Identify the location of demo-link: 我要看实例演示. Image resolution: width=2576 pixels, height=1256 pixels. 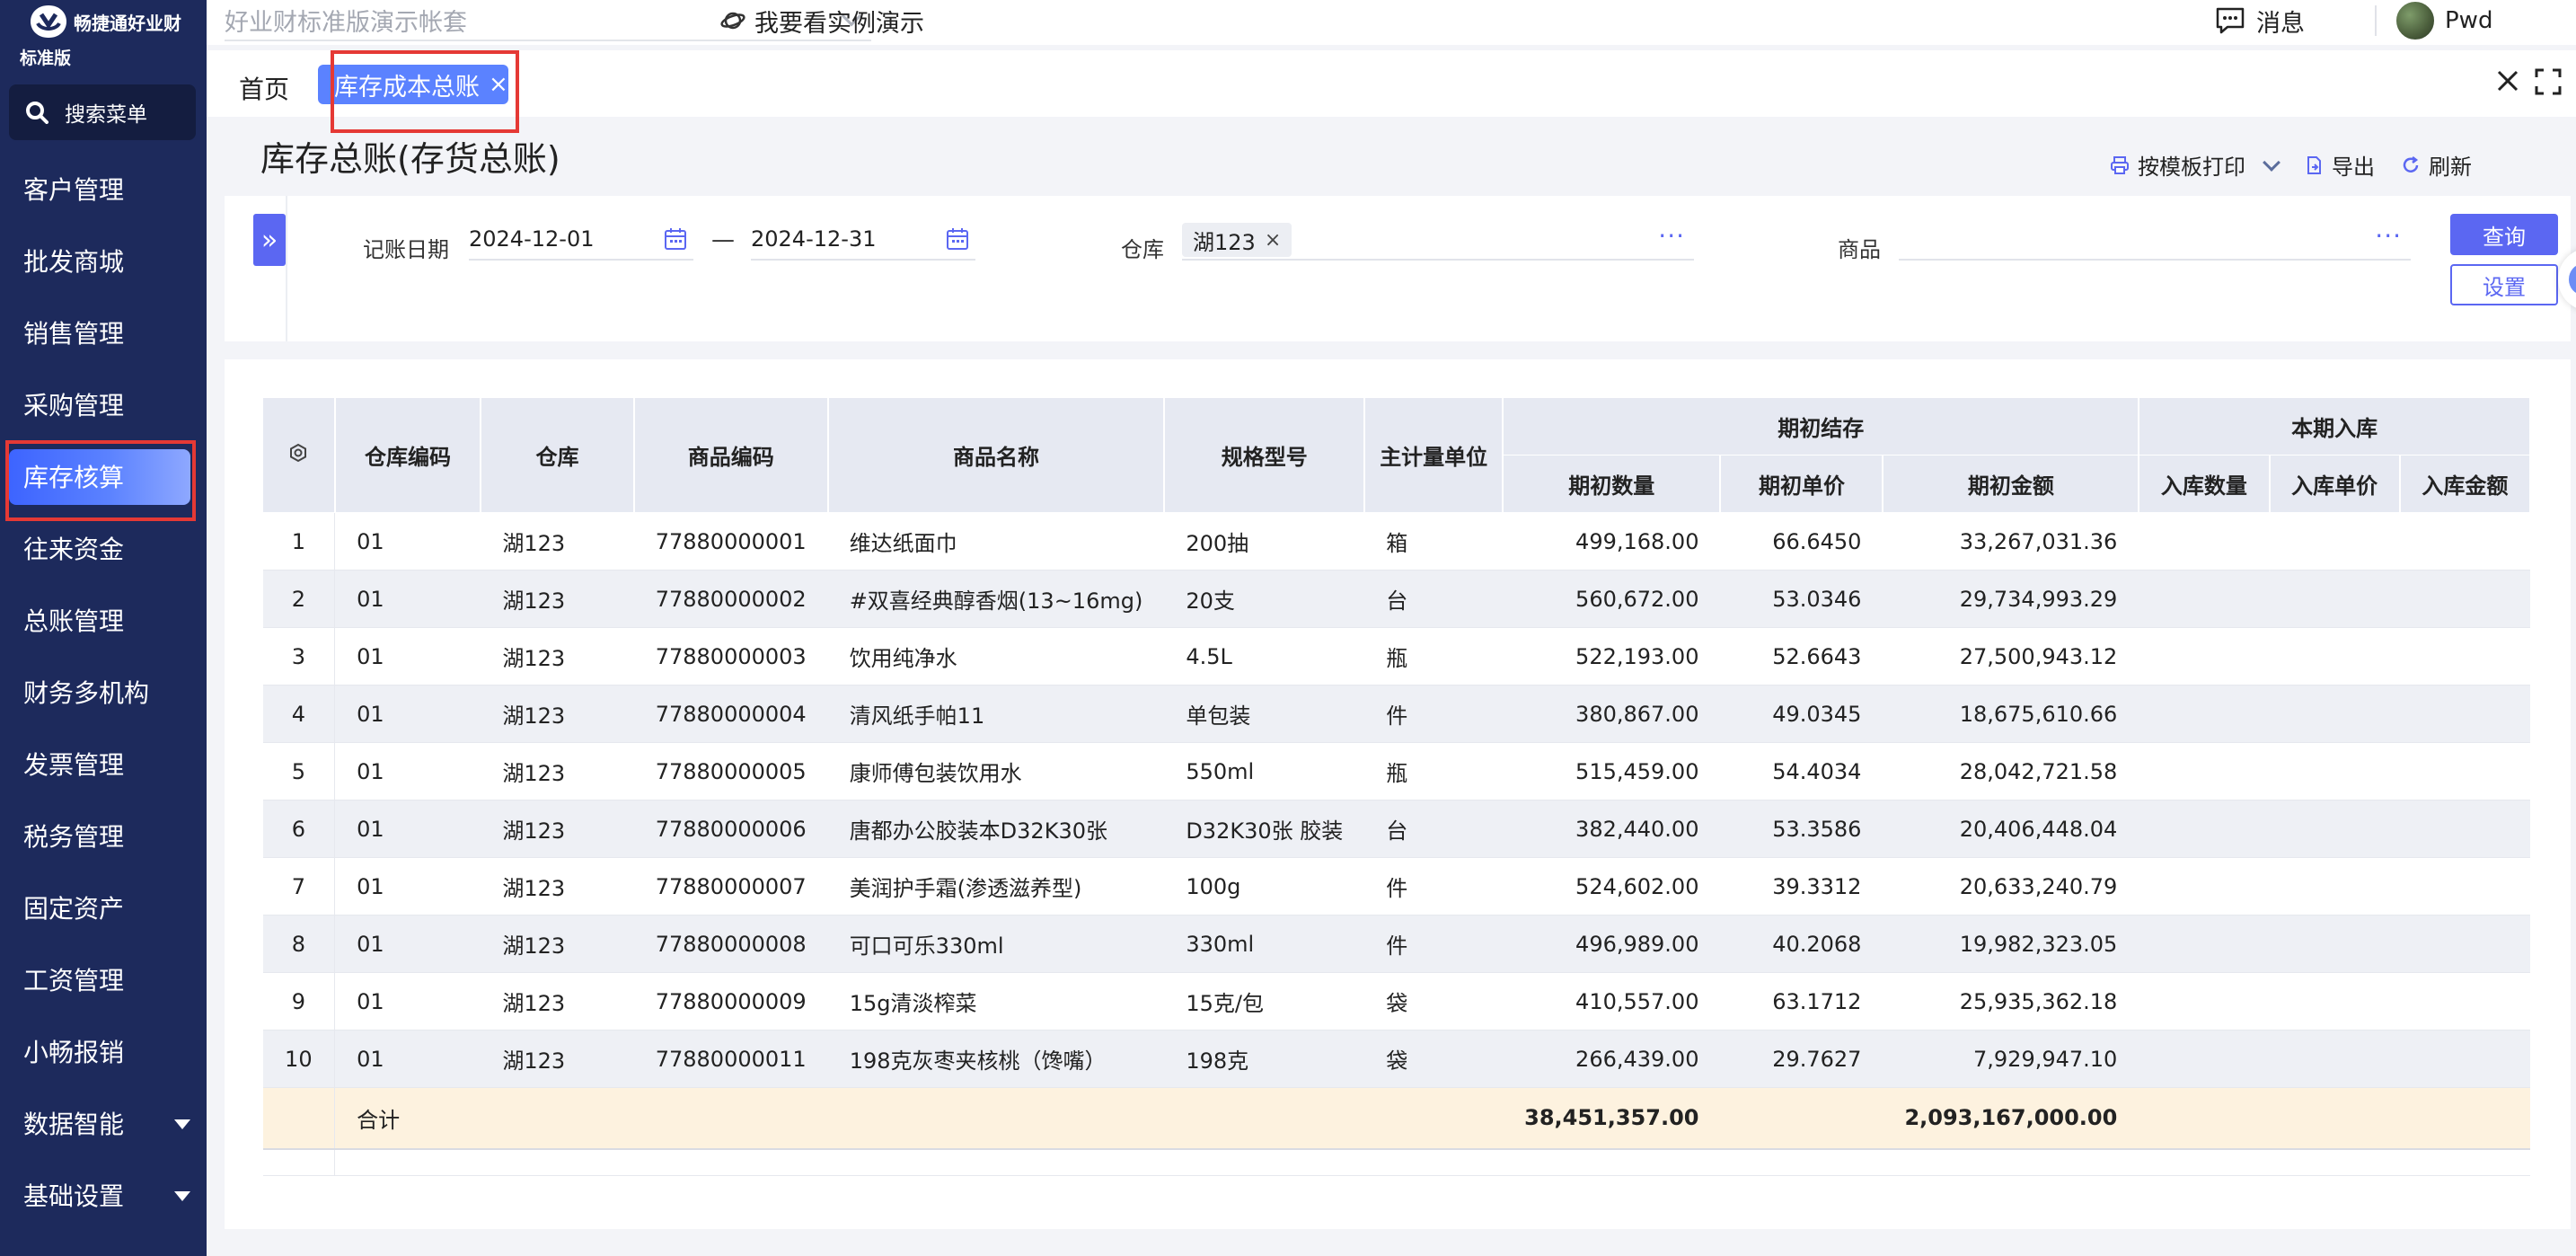
(822, 20).